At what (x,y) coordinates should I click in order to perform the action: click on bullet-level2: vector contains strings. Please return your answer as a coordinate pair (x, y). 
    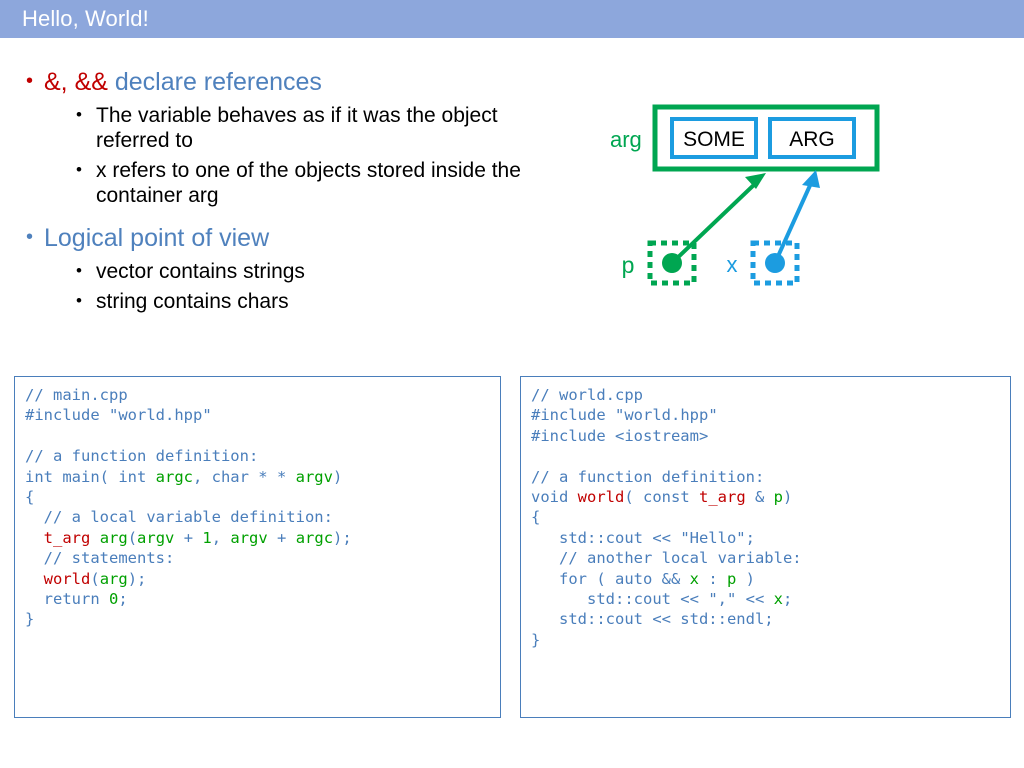
    Looking at the image, I should click on (278, 271).